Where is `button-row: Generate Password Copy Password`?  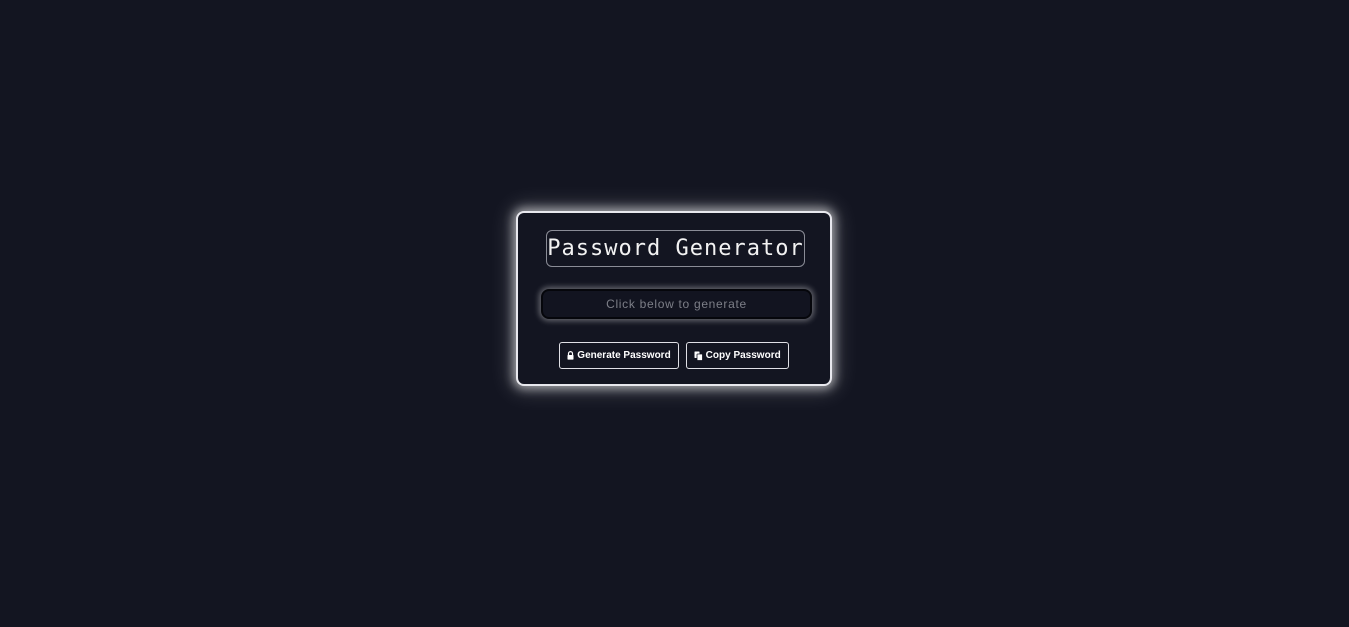
button-row: Generate Password Copy Password is located at coordinates (674, 355).